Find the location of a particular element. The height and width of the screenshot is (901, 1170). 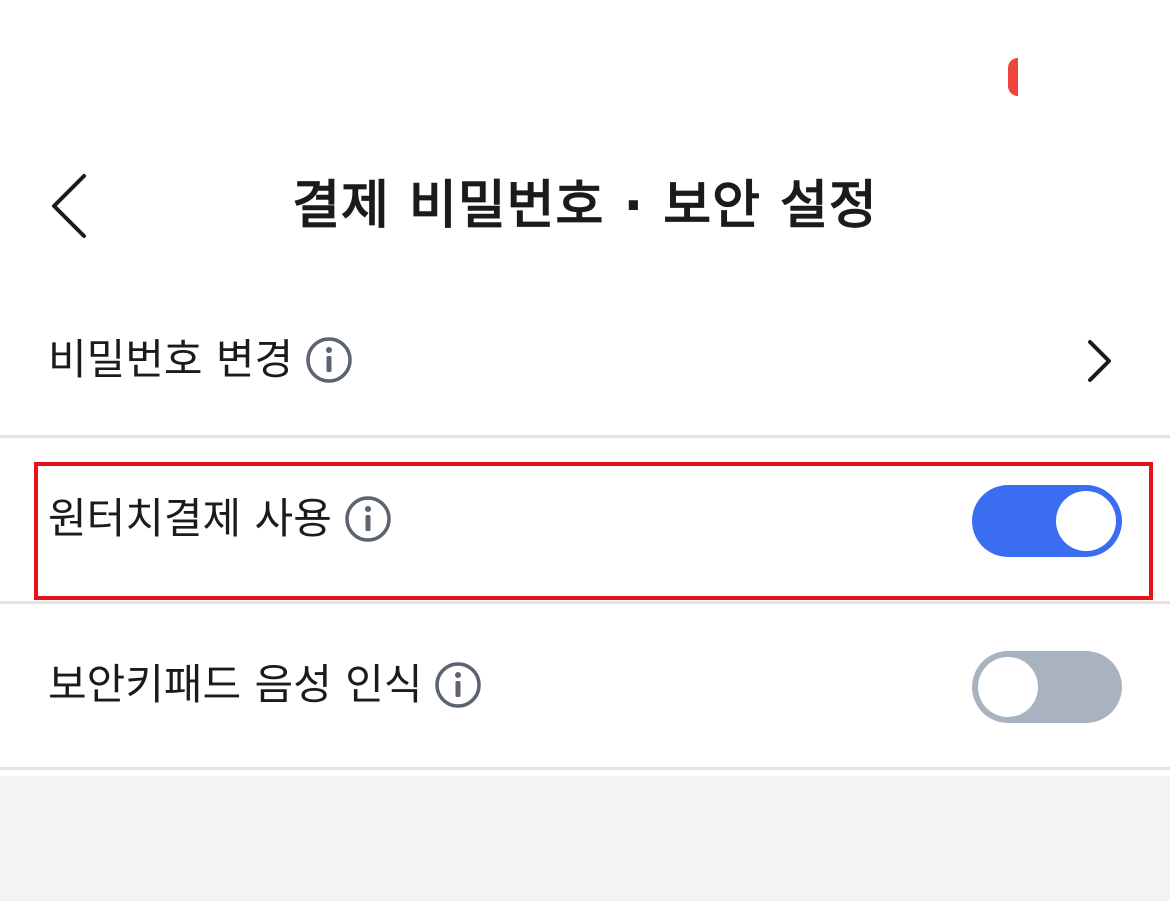

status-bar is located at coordinates (585, 60).